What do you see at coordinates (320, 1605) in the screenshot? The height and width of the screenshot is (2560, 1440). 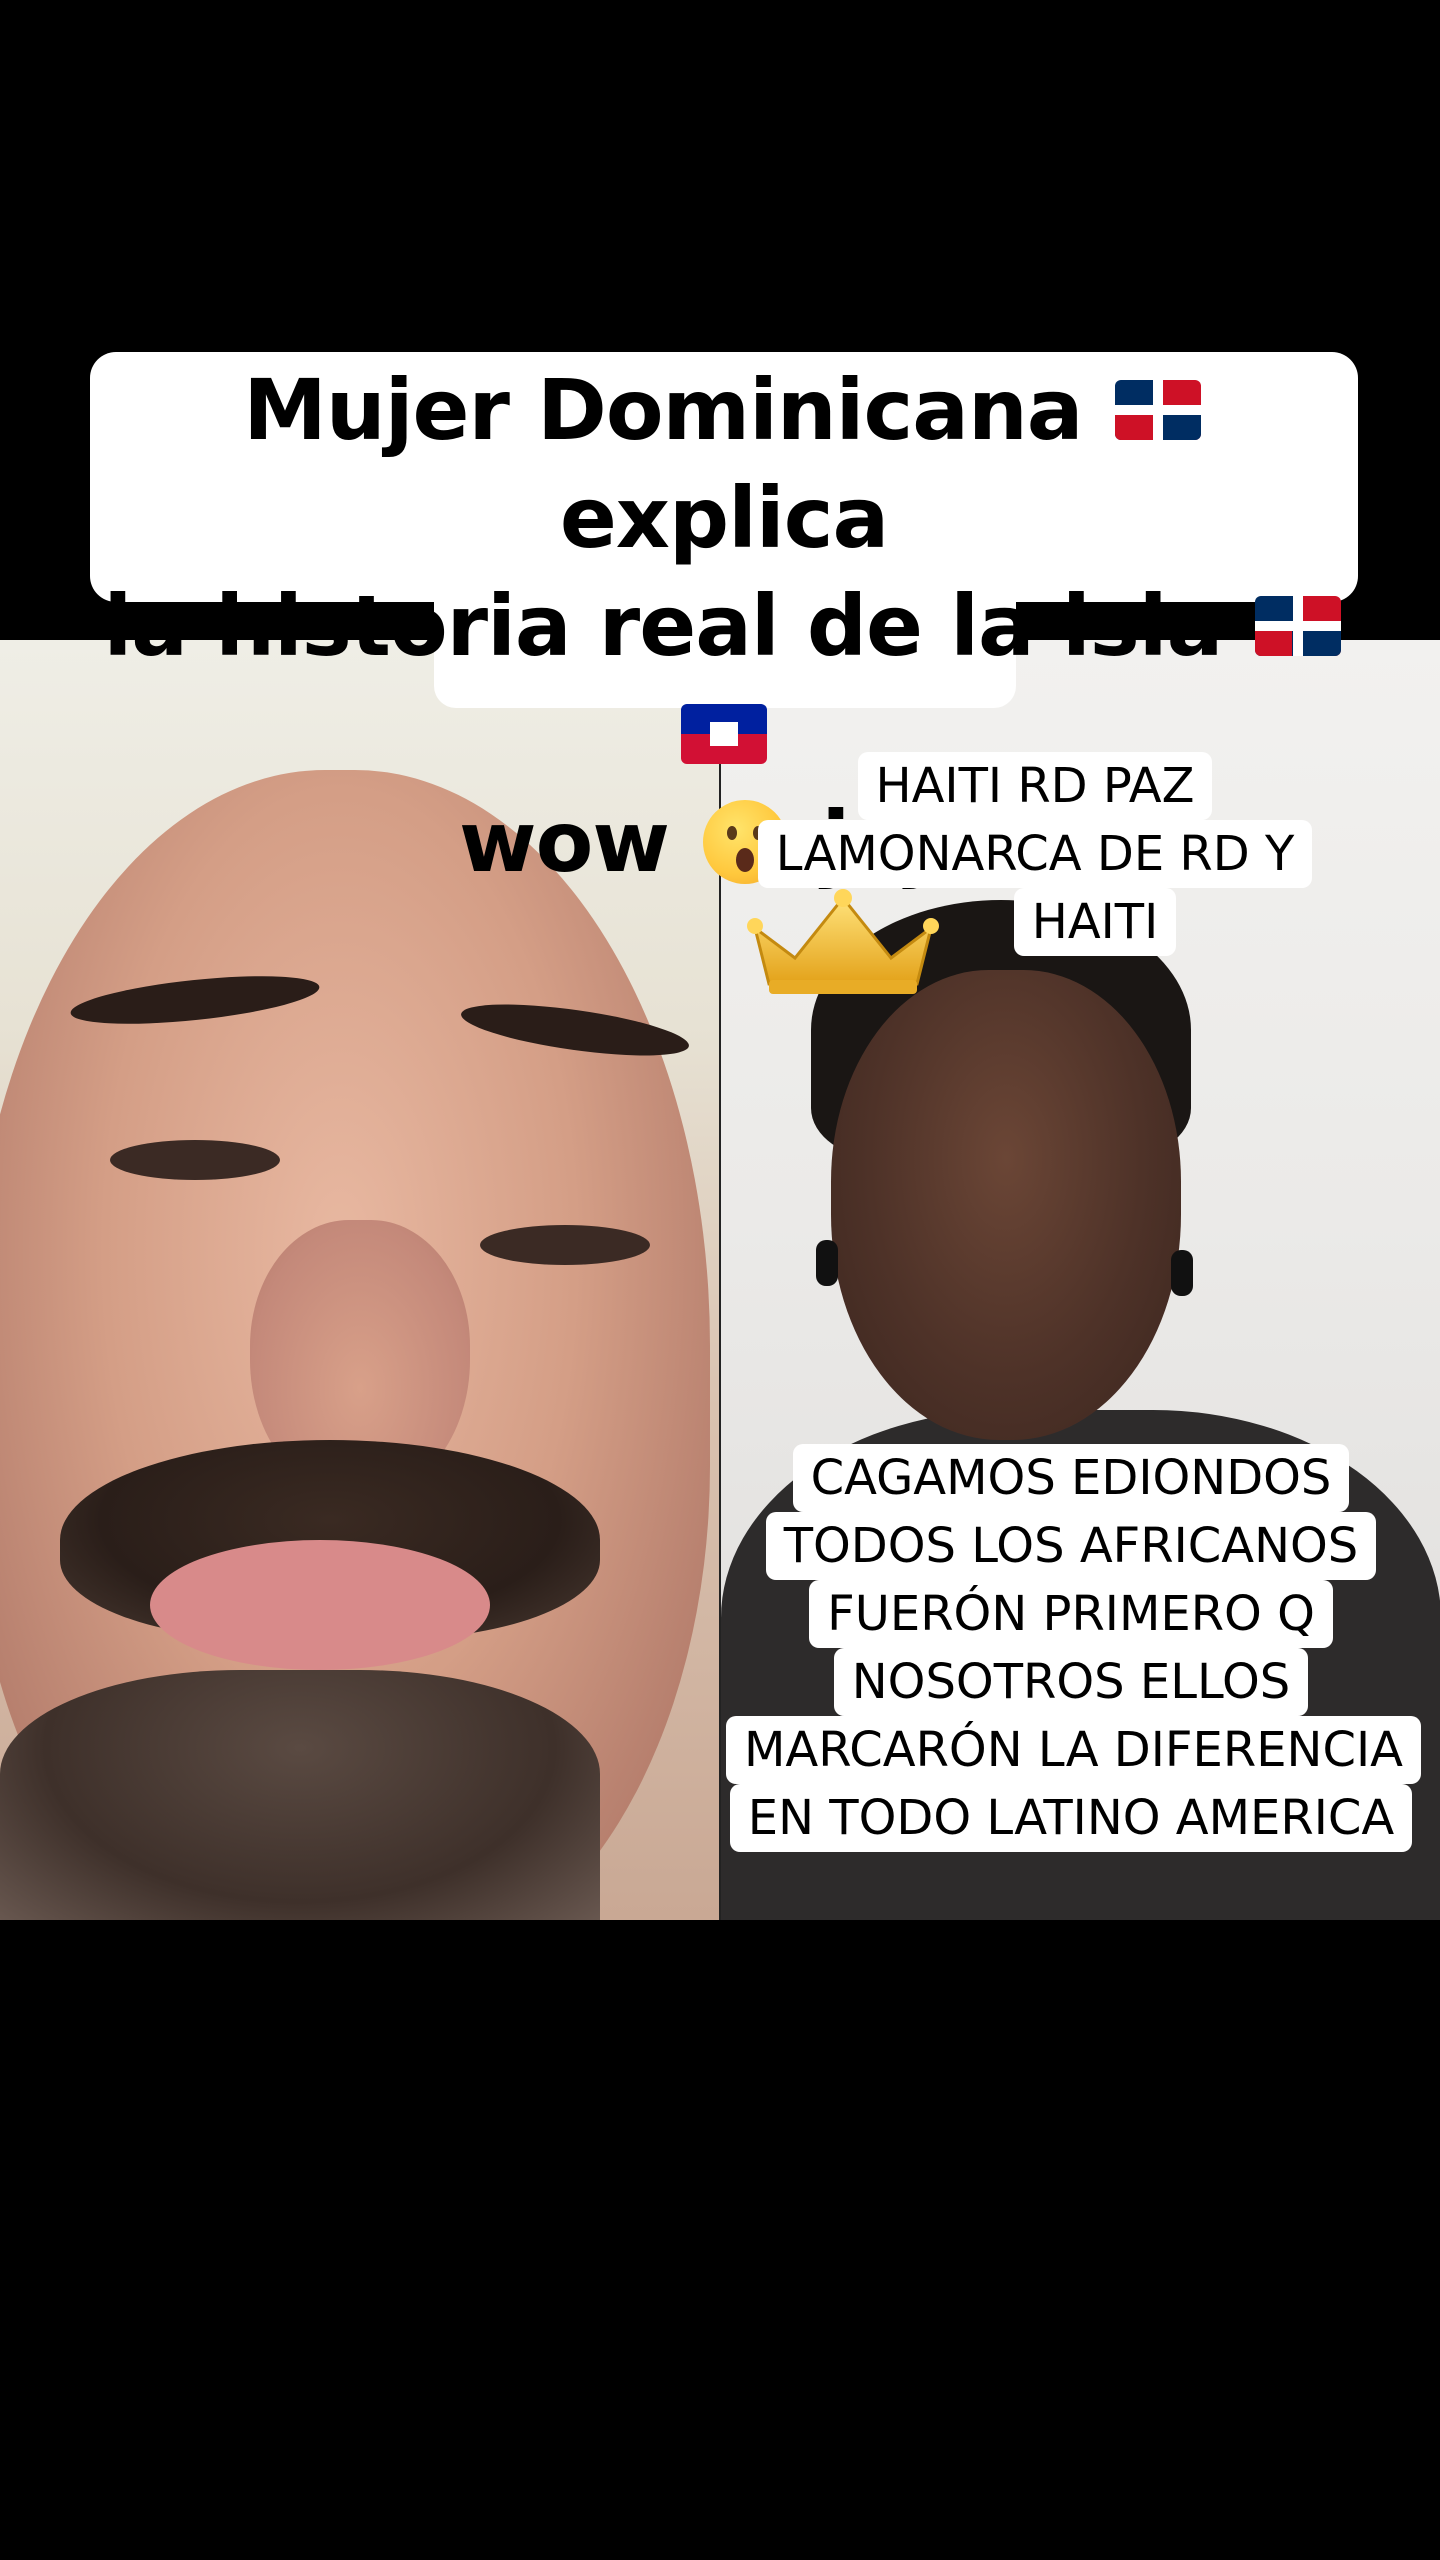 I see `lips` at bounding box center [320, 1605].